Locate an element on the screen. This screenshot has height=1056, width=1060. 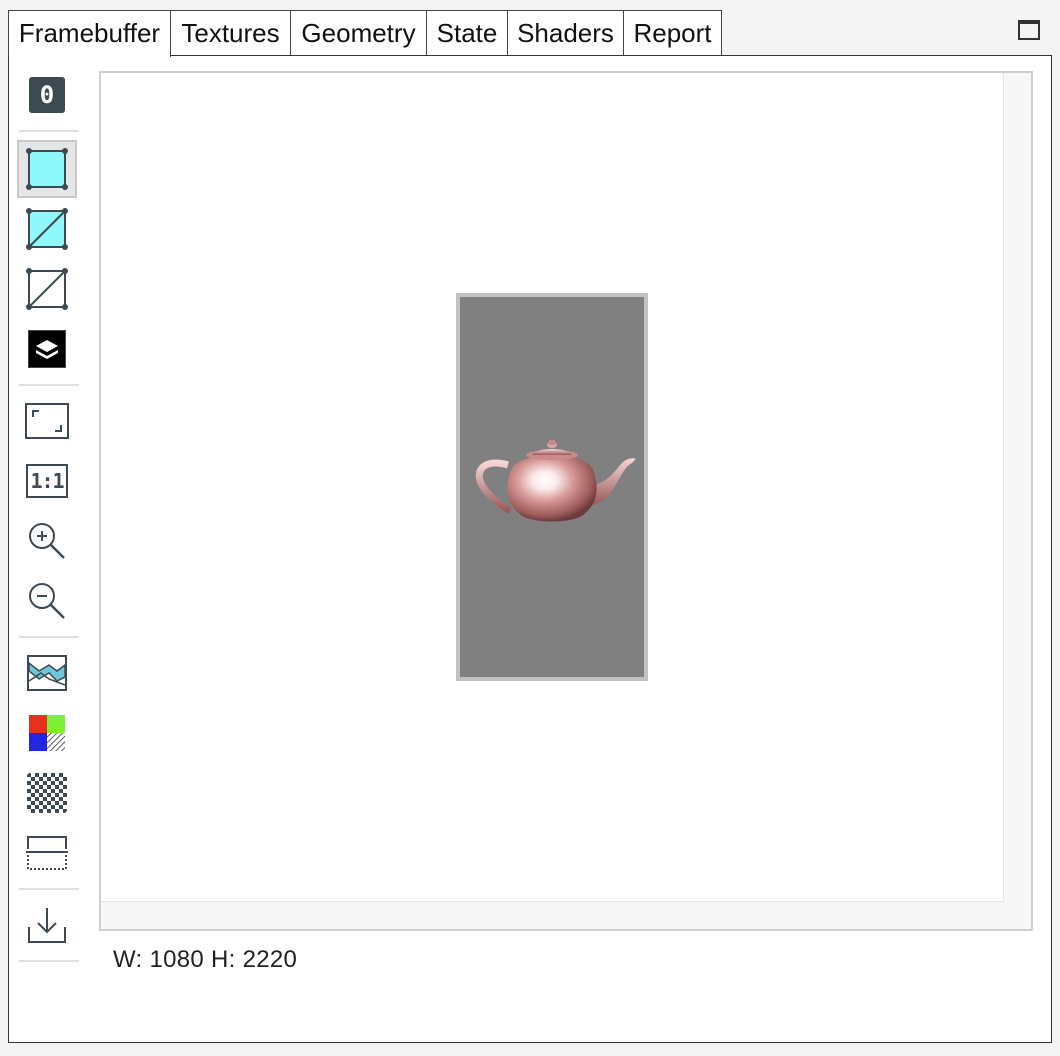
draw-mode-solid-wire-icon is located at coordinates (47, 229).